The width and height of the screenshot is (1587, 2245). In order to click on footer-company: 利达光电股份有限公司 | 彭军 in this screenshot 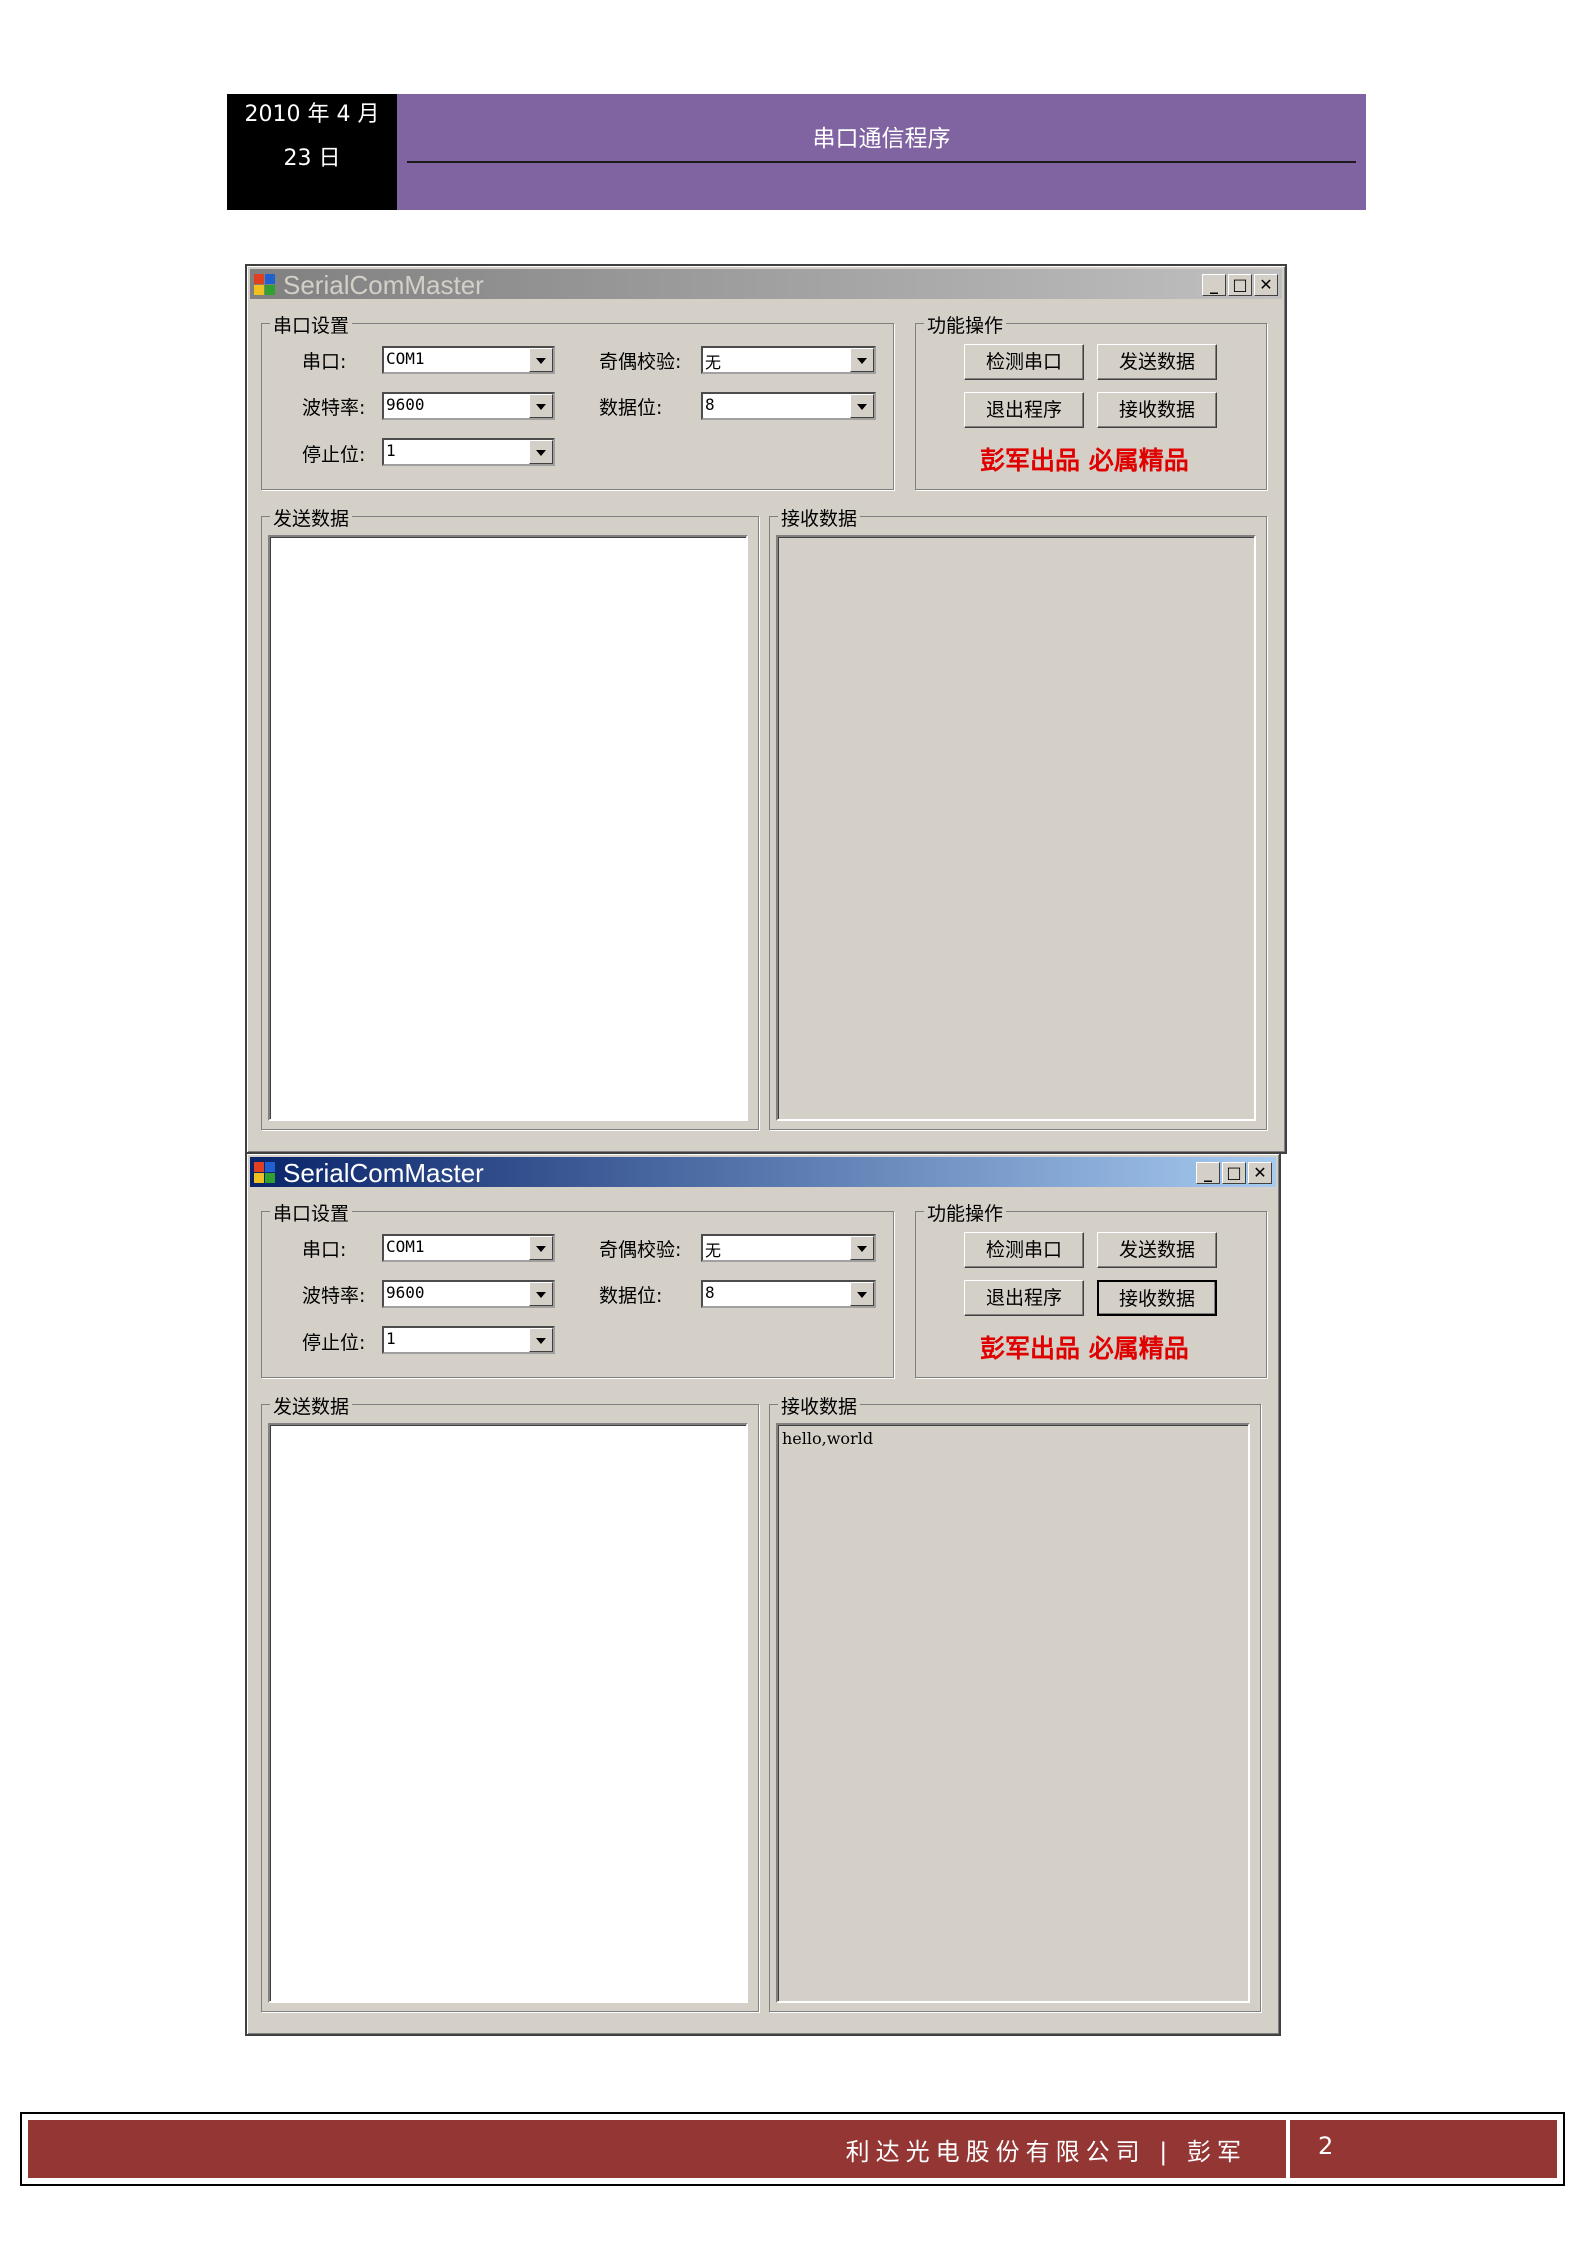, I will do `click(1046, 2152)`.